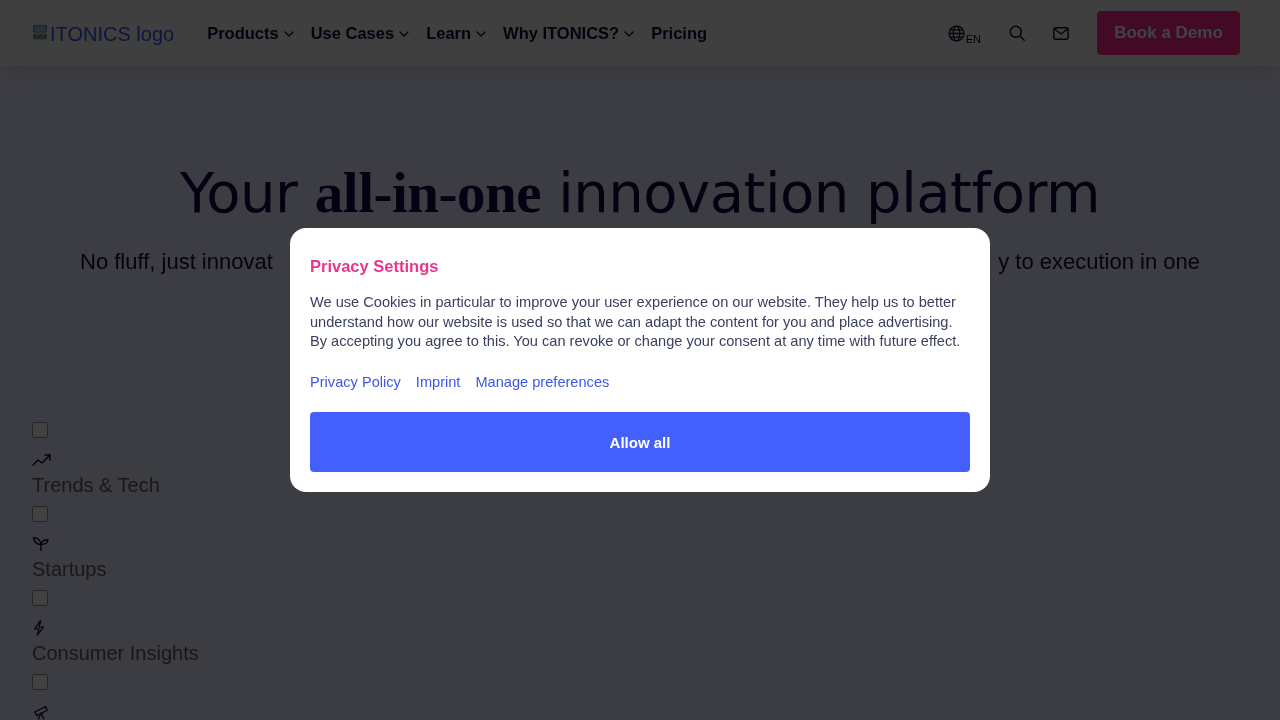  Describe the element at coordinates (542, 382) in the screenshot. I see `dialog-link: Manage preferences` at that location.